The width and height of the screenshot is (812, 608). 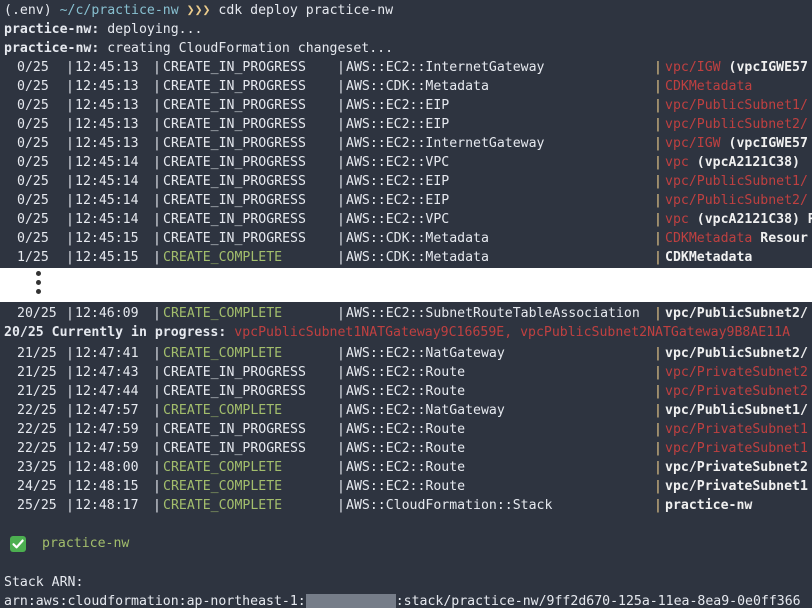 I want to click on event-logical-id-text: Resour, so click(x=780, y=238).